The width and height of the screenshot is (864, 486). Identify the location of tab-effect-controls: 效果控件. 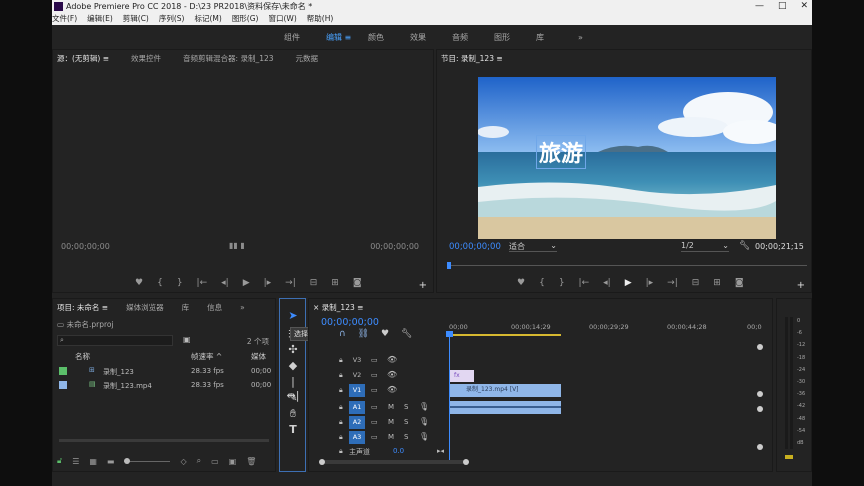
(146, 58).